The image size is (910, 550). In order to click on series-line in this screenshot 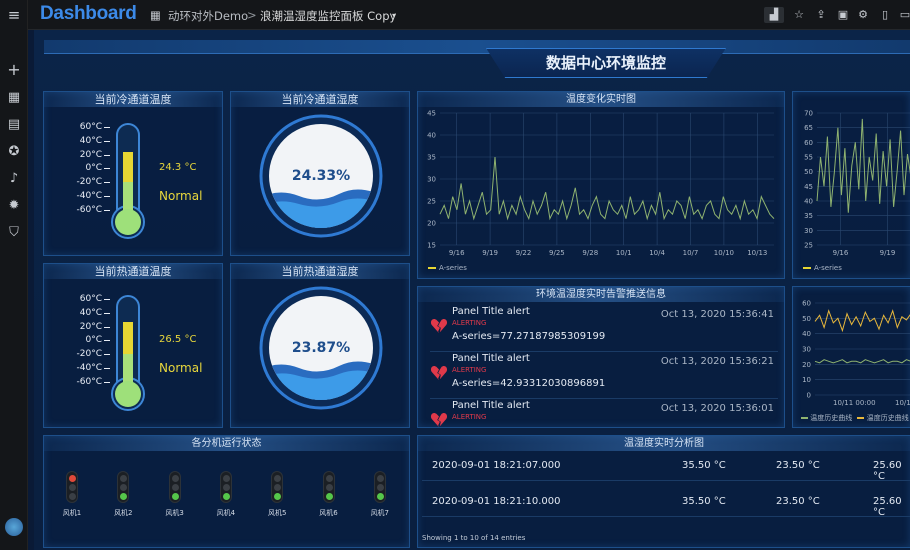, I will do `click(862, 321)`.